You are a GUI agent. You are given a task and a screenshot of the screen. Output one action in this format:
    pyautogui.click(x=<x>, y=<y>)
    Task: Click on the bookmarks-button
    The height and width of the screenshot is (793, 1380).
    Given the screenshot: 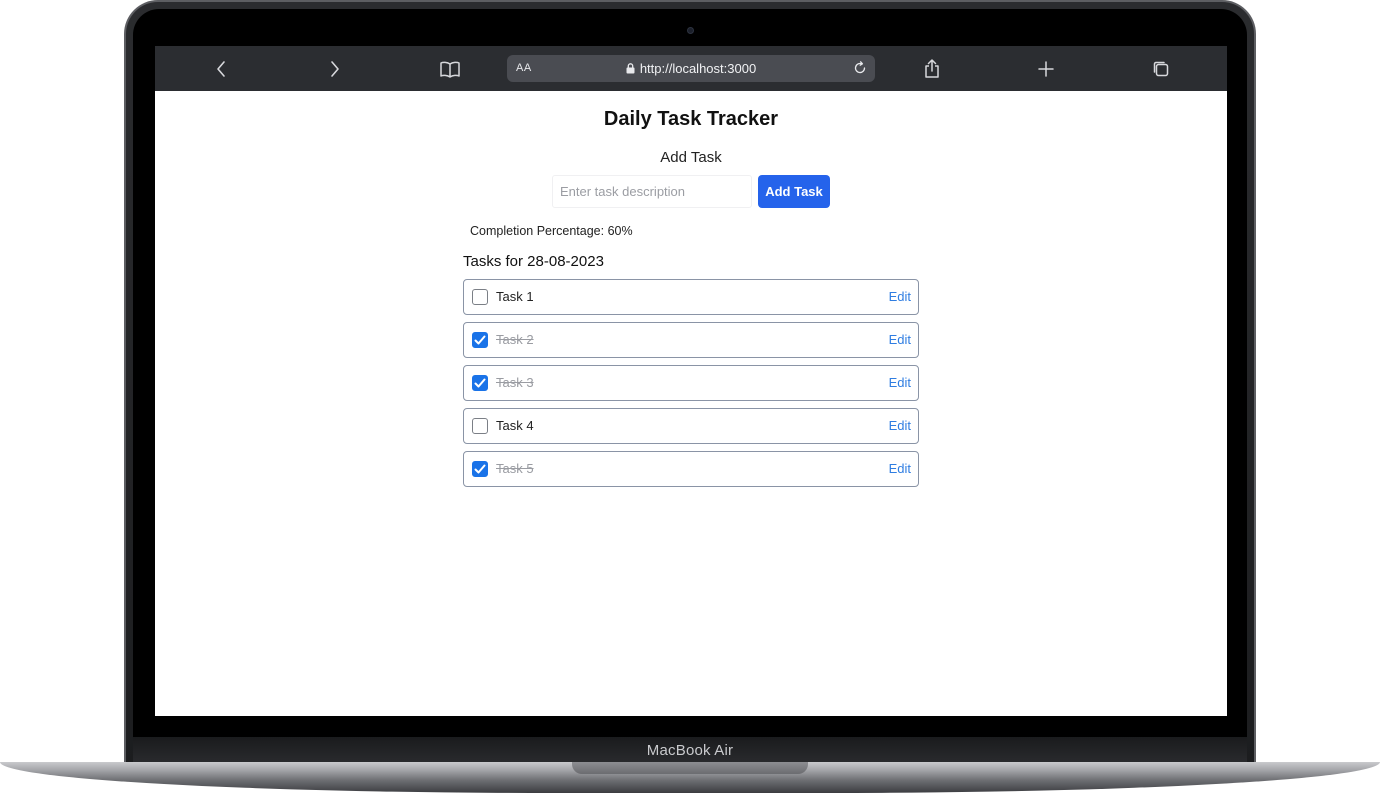 What is the action you would take?
    pyautogui.click(x=450, y=69)
    